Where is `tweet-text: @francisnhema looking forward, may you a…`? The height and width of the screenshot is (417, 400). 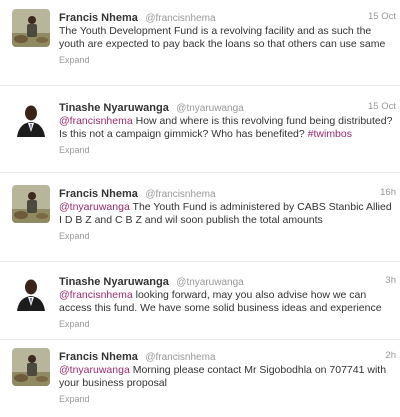
tweet-text: @francisnhema looking forward, may you a… is located at coordinates (227, 302).